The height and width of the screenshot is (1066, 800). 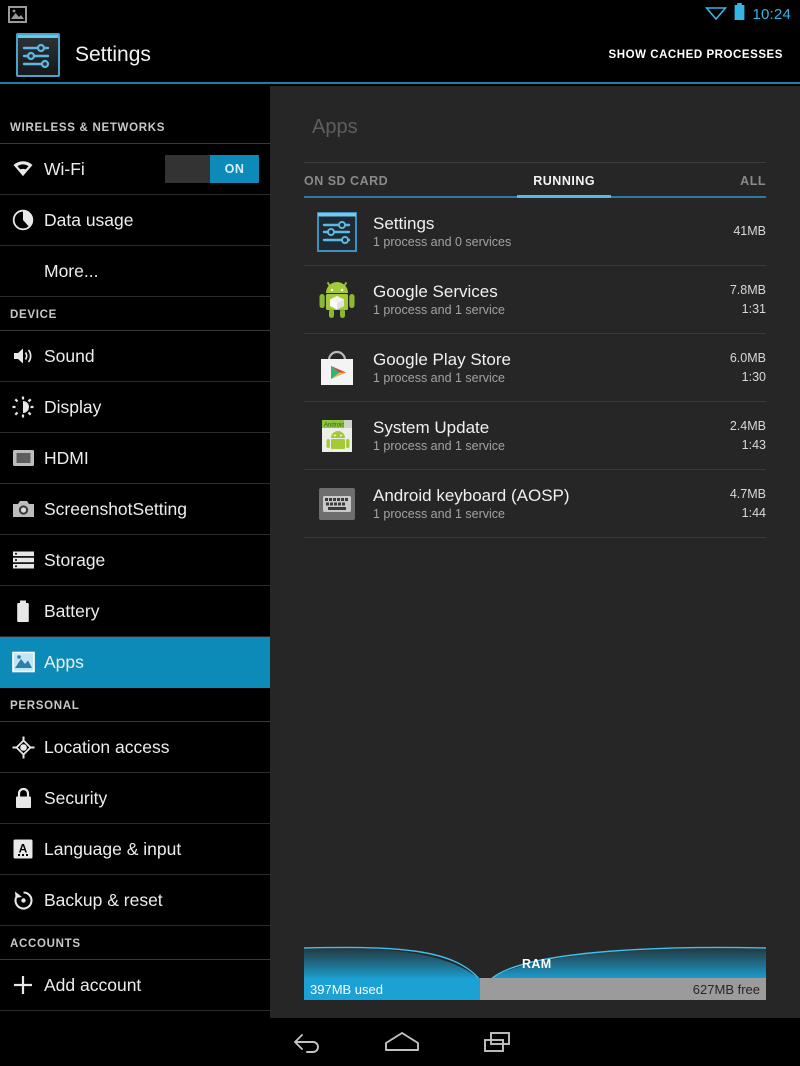 I want to click on sidebar-item-label: Wi-Fi, so click(x=64, y=168).